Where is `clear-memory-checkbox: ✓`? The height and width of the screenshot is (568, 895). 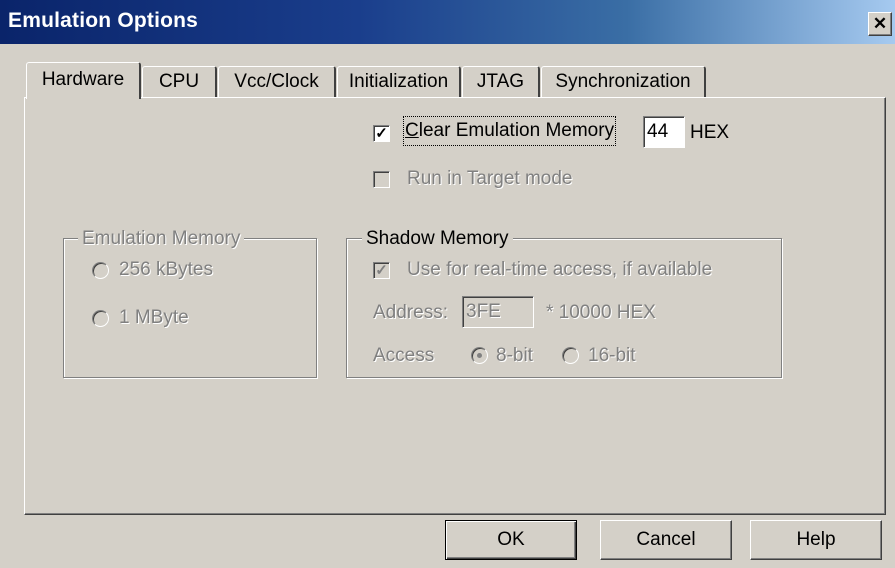 clear-memory-checkbox: ✓ is located at coordinates (381, 133).